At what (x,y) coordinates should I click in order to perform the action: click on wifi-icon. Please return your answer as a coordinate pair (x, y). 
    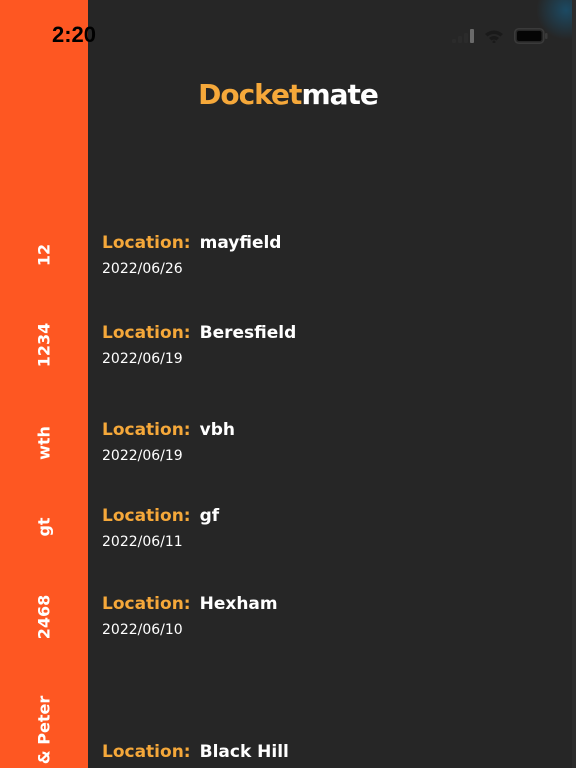
    Looking at the image, I should click on (494, 36).